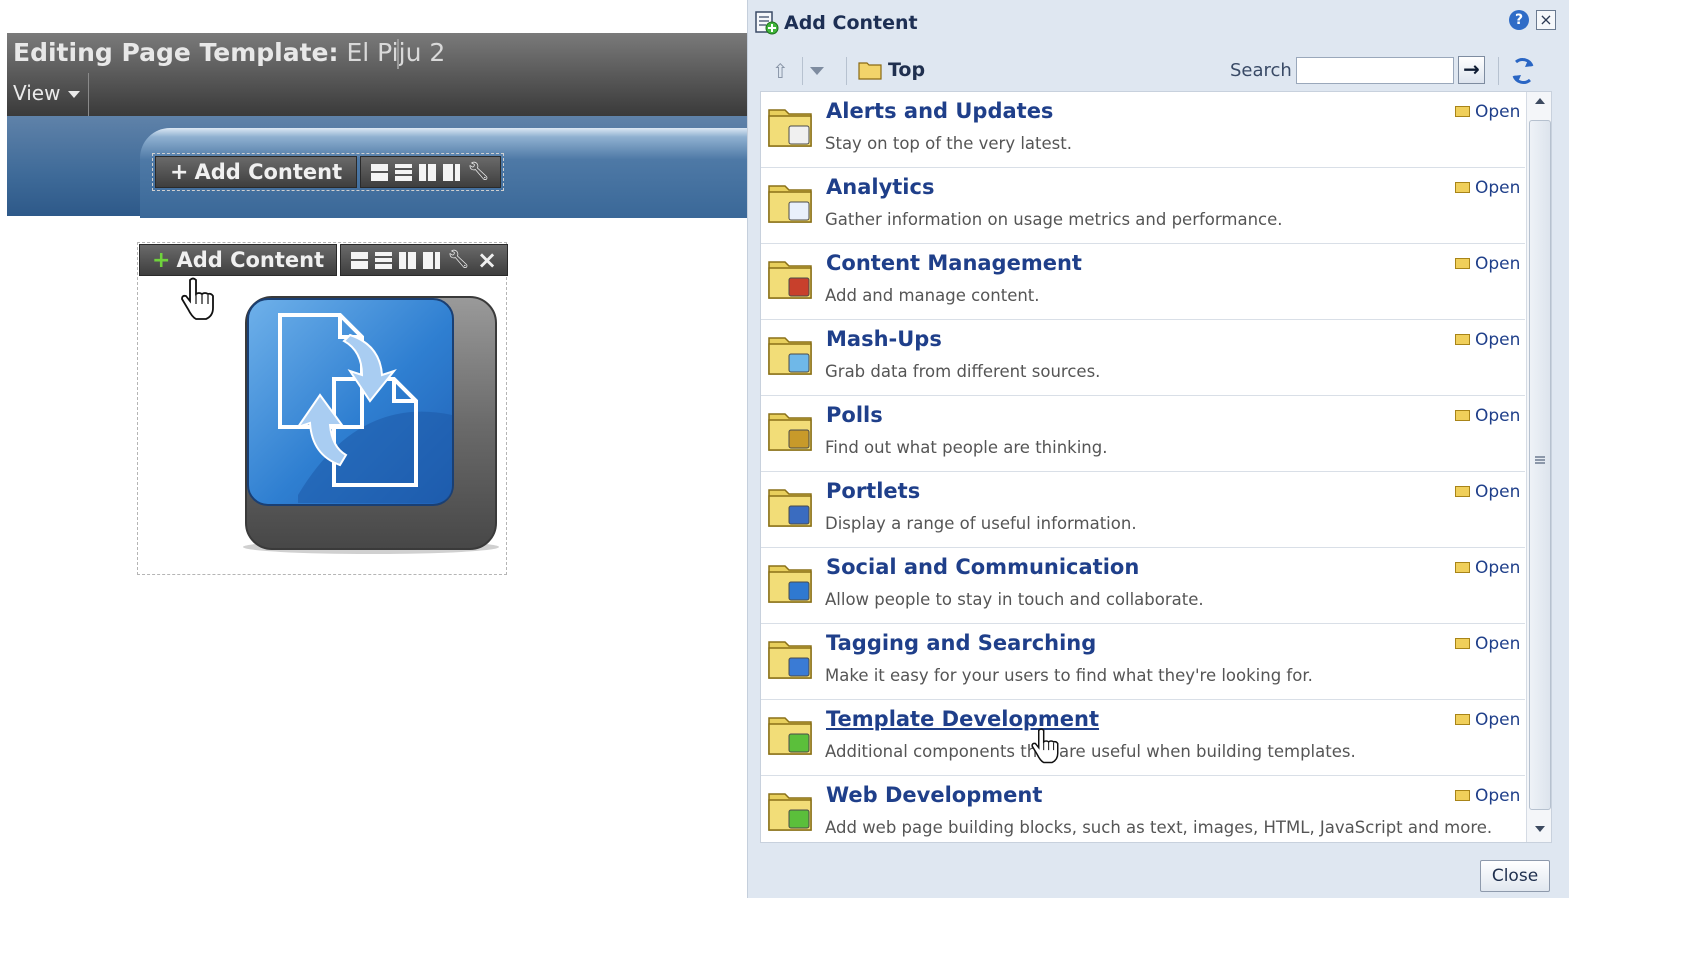 The height and width of the screenshot is (970, 1696). What do you see at coordinates (785, 71) in the screenshot?
I see `up-folder-icon: ⇧` at bounding box center [785, 71].